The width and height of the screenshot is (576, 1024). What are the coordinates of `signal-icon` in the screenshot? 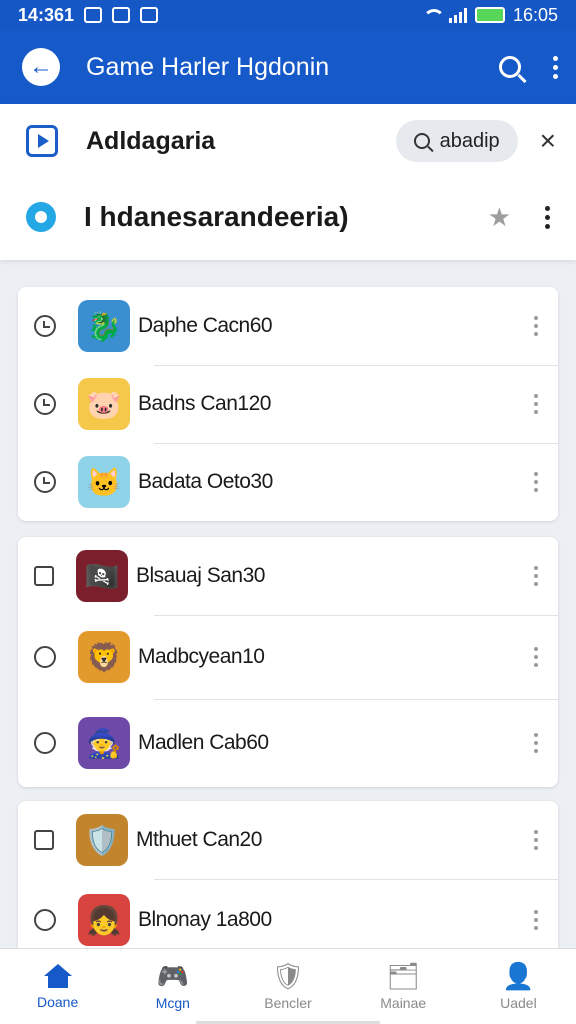 It's located at (457, 15).